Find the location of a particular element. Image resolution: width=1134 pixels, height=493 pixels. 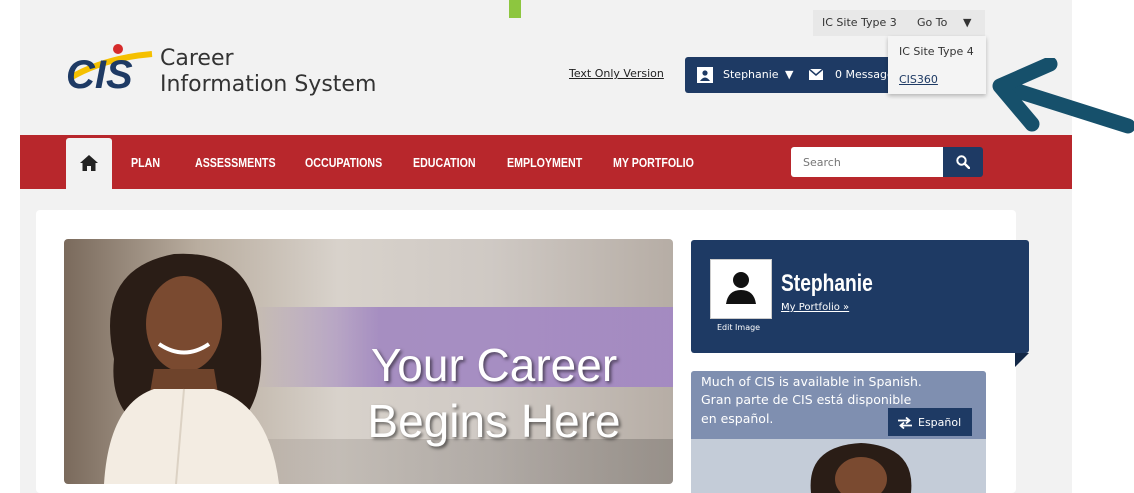

home-tab is located at coordinates (89, 163).